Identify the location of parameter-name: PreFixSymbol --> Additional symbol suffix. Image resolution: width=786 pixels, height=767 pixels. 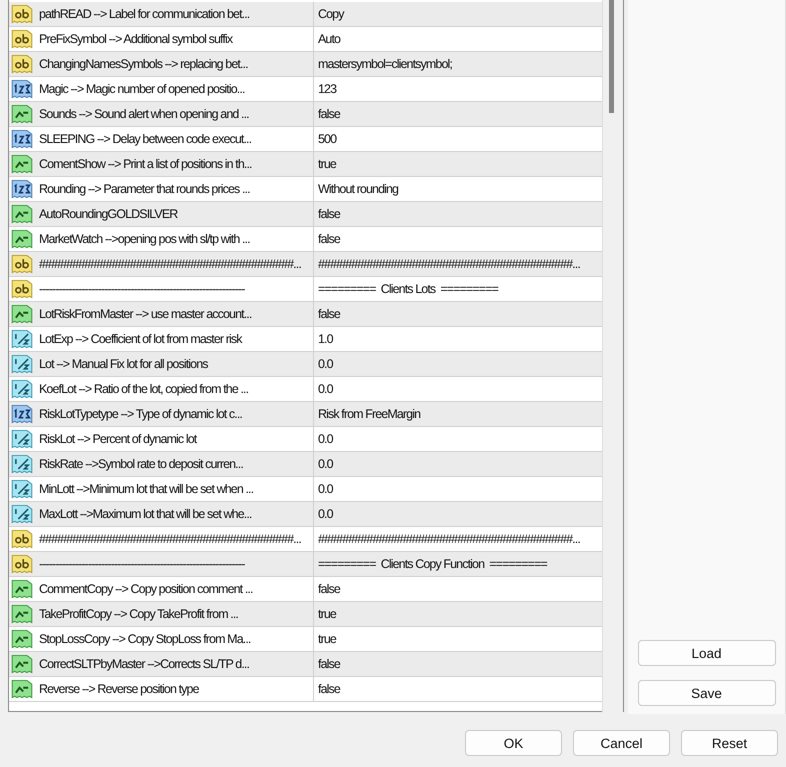
(135, 39).